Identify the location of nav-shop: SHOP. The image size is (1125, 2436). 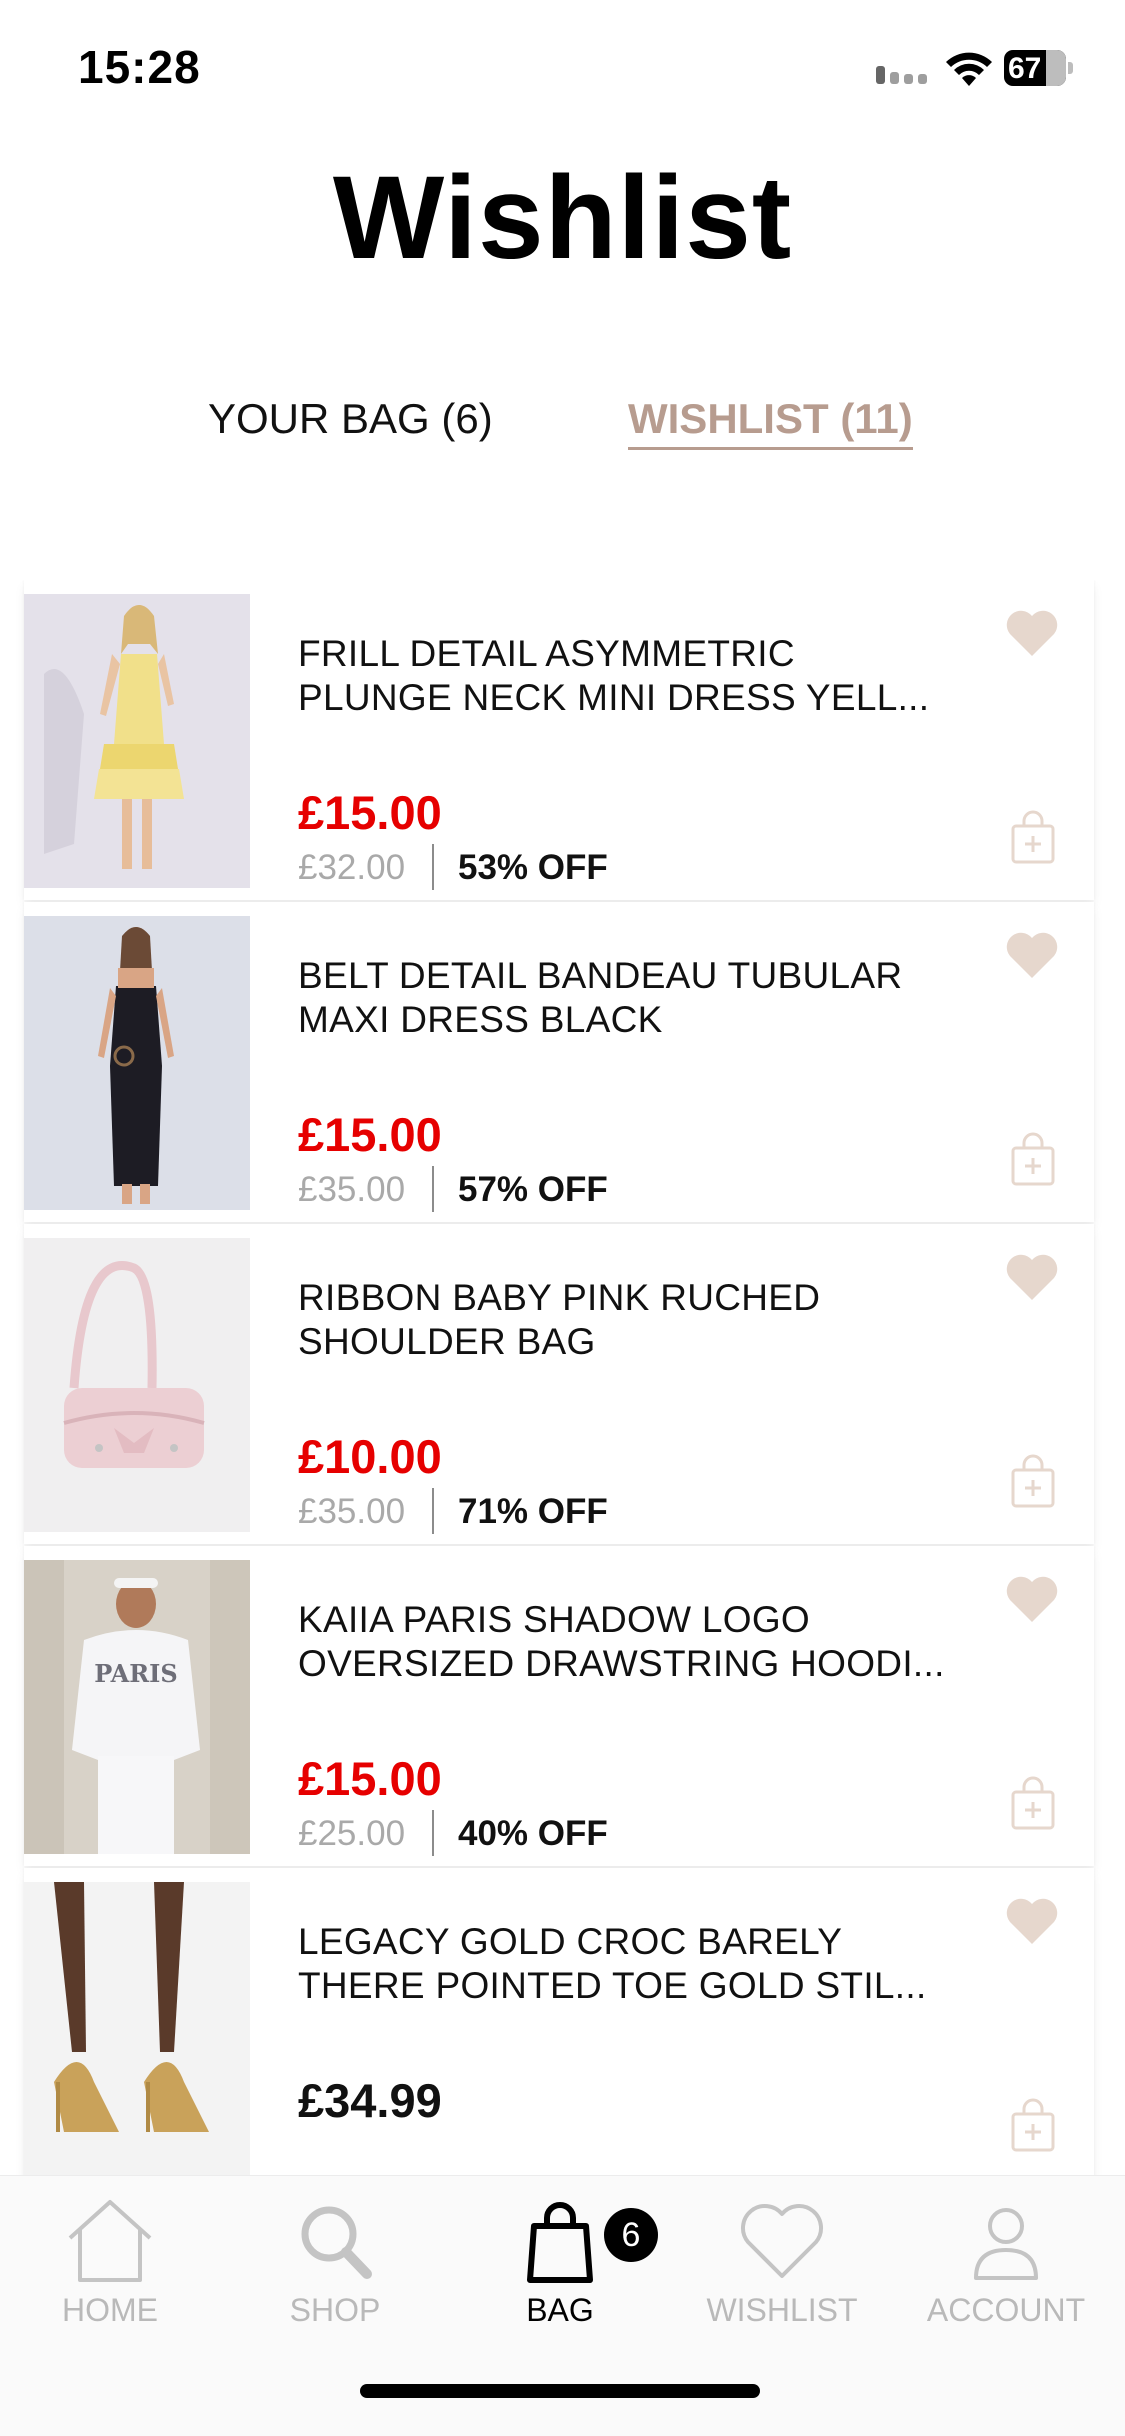
(335, 2263).